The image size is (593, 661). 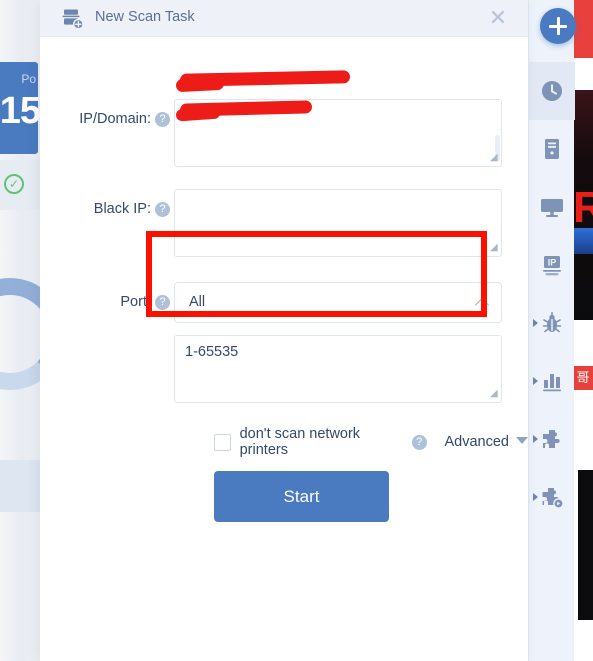 I want to click on background-stat-value: 15, so click(x=20, y=111).